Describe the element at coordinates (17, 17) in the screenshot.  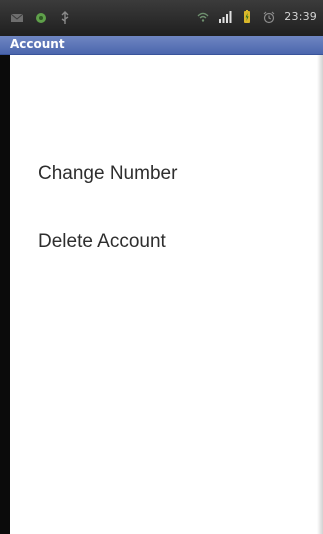
I see `mail-icon` at that location.